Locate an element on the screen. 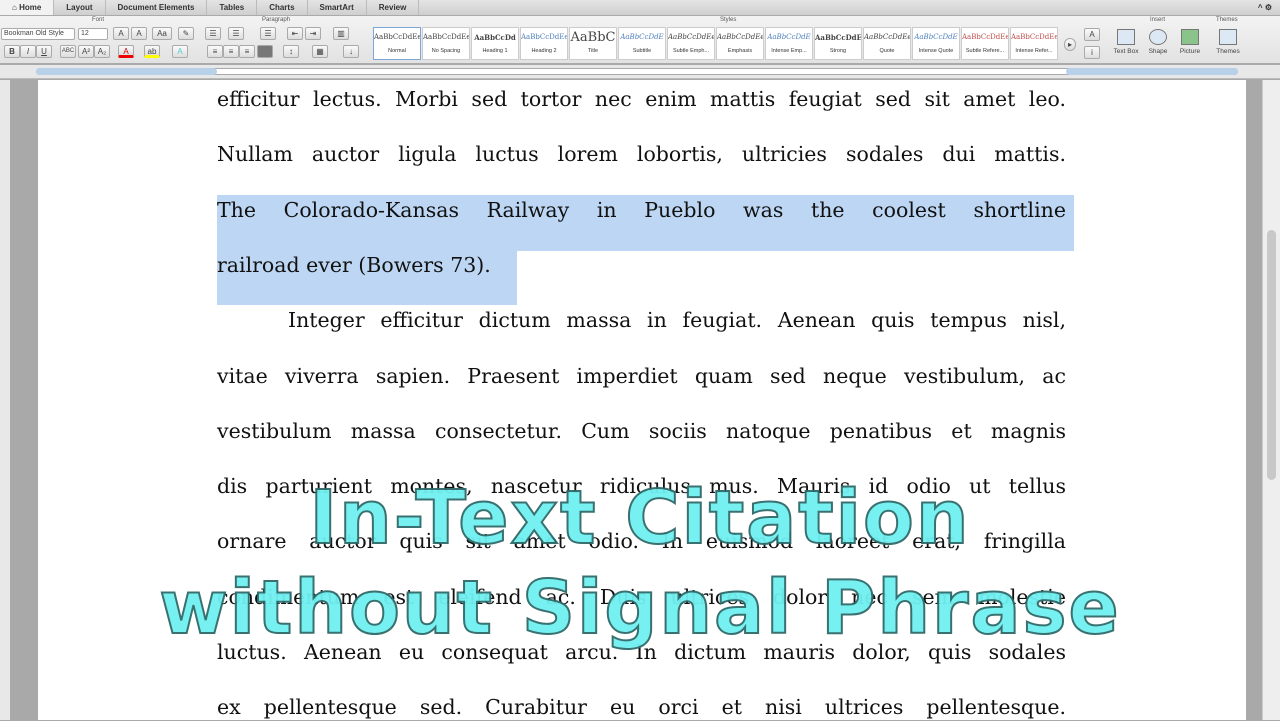 This screenshot has width=1280, height=721. tab-layout: Layout is located at coordinates (80, 7).